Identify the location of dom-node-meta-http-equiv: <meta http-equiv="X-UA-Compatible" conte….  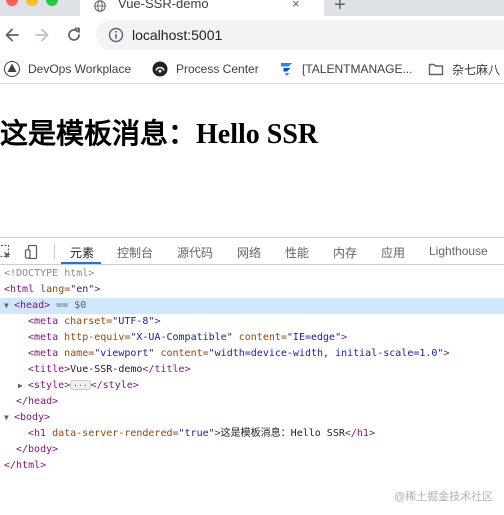
(252, 338).